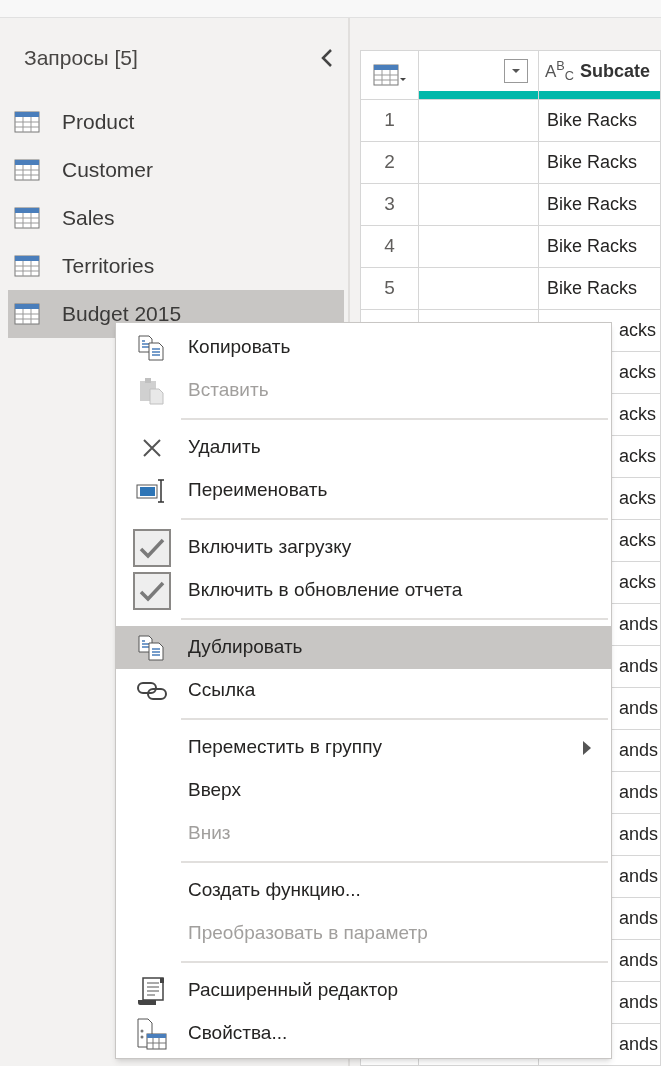 The image size is (661, 1066). I want to click on collapse-chevron-icon, so click(327, 58).